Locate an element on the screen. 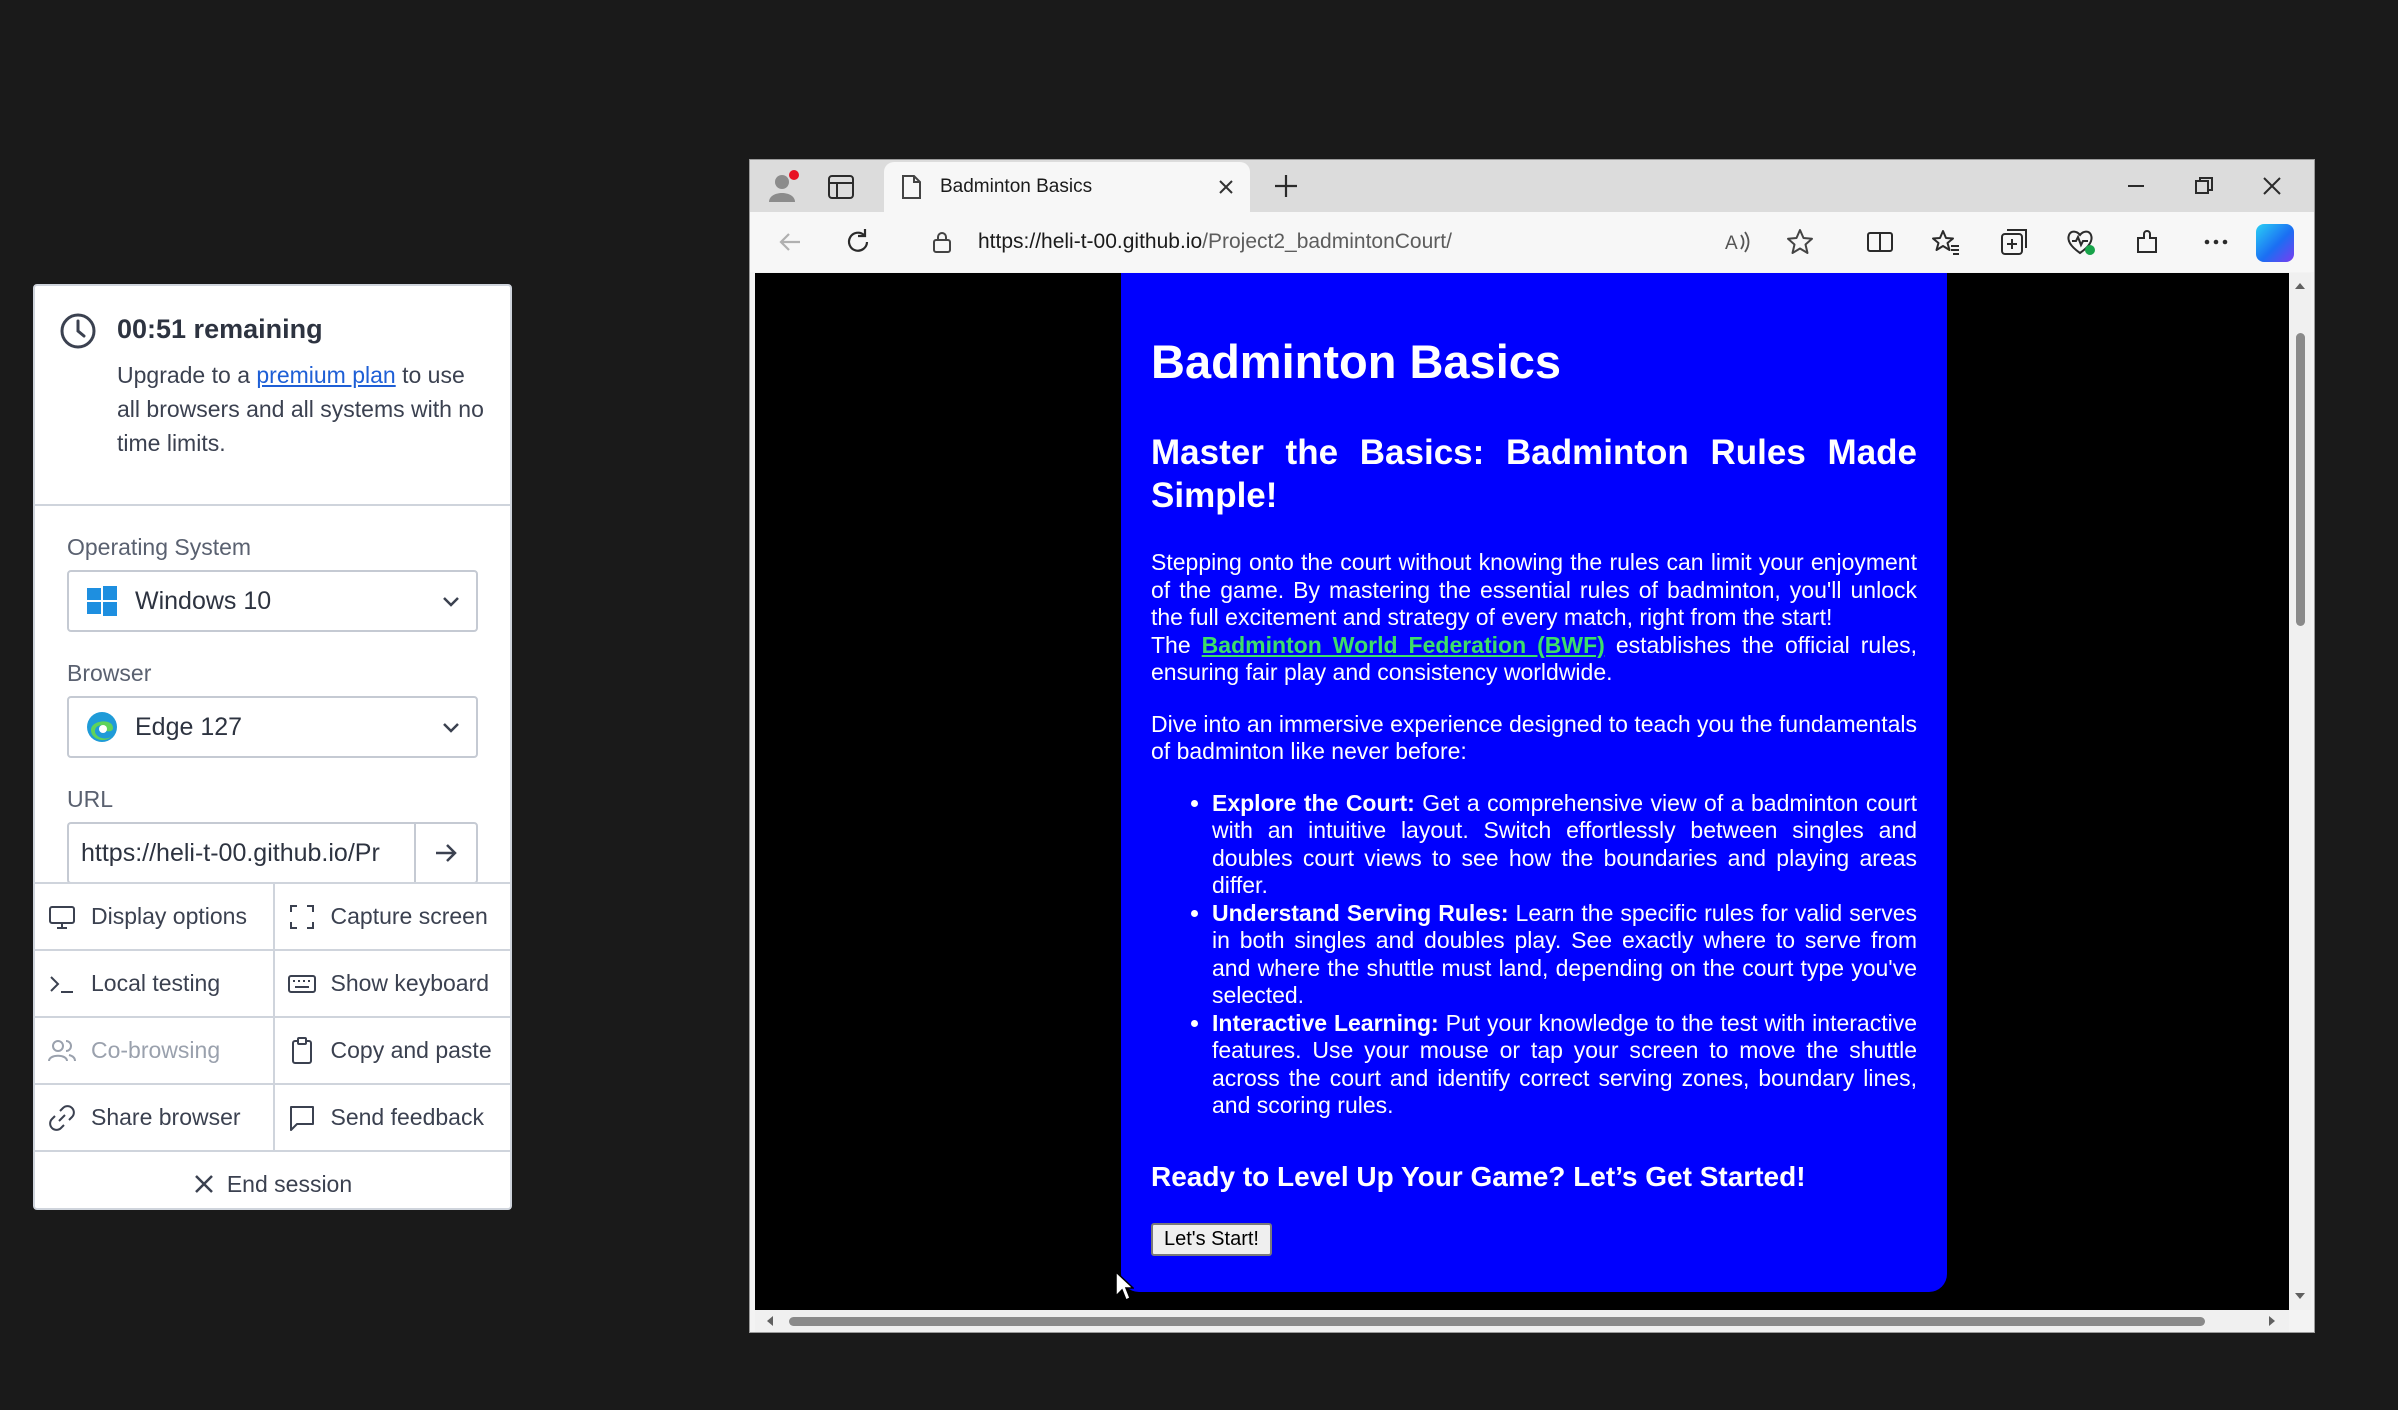 The width and height of the screenshot is (2398, 1410). lets-start-button: Let's Start! is located at coordinates (1211, 1239).